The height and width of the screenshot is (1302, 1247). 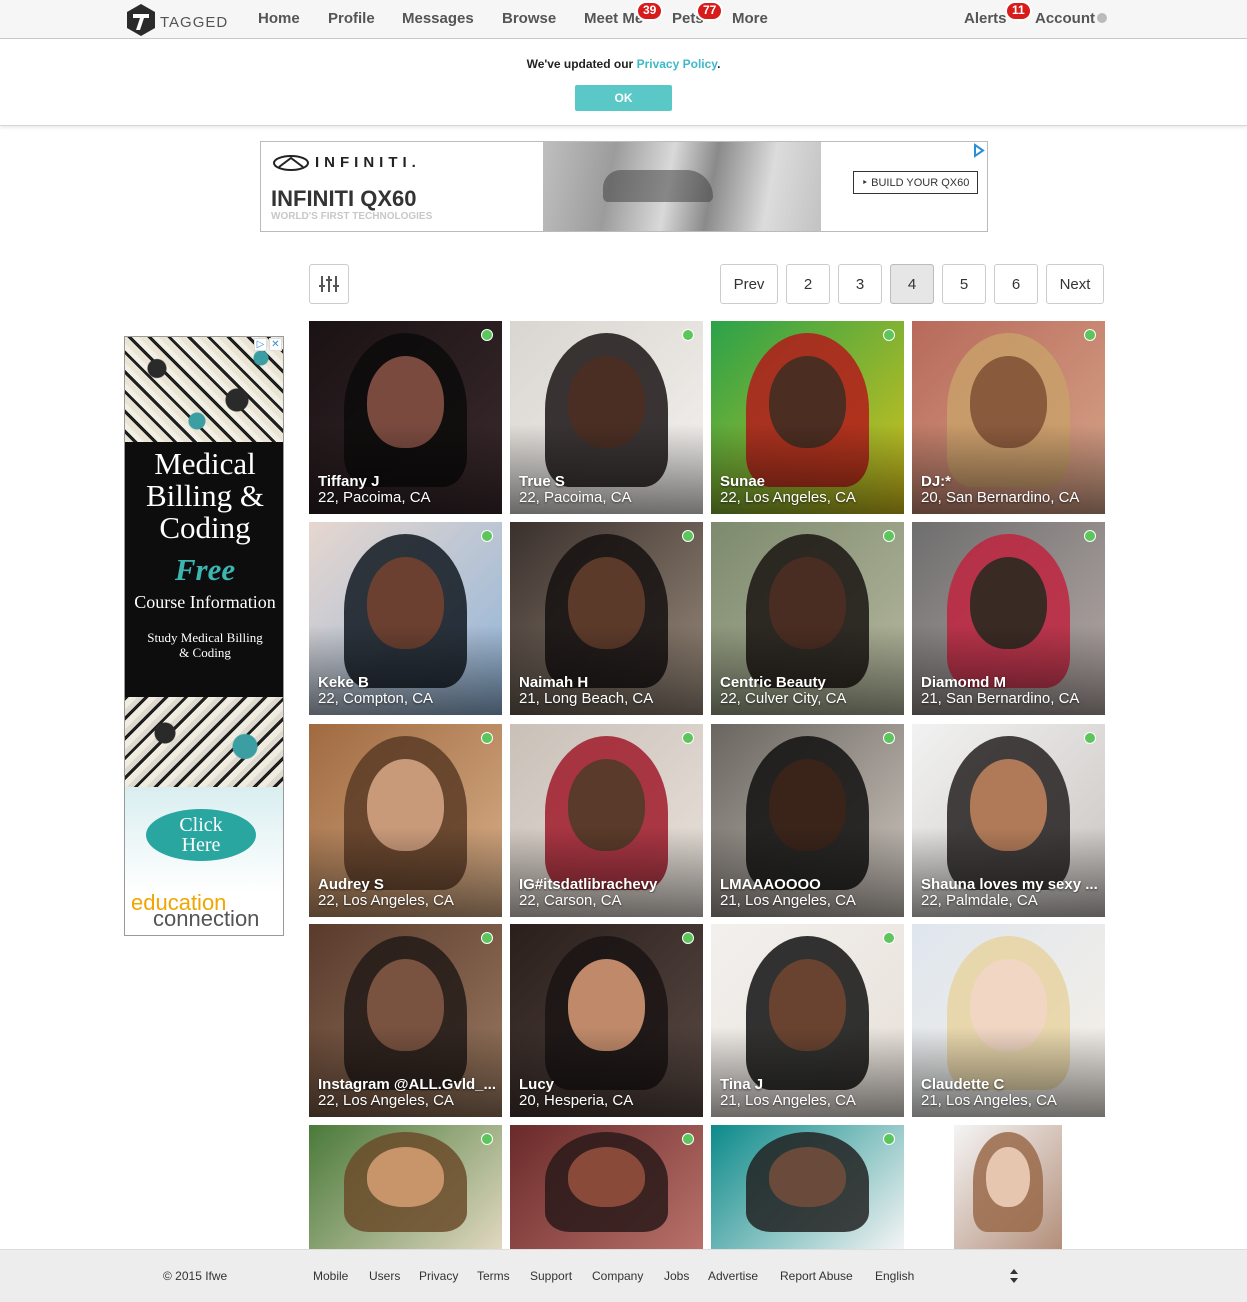 What do you see at coordinates (894, 1276) in the screenshot?
I see `footer-language-select: English` at bounding box center [894, 1276].